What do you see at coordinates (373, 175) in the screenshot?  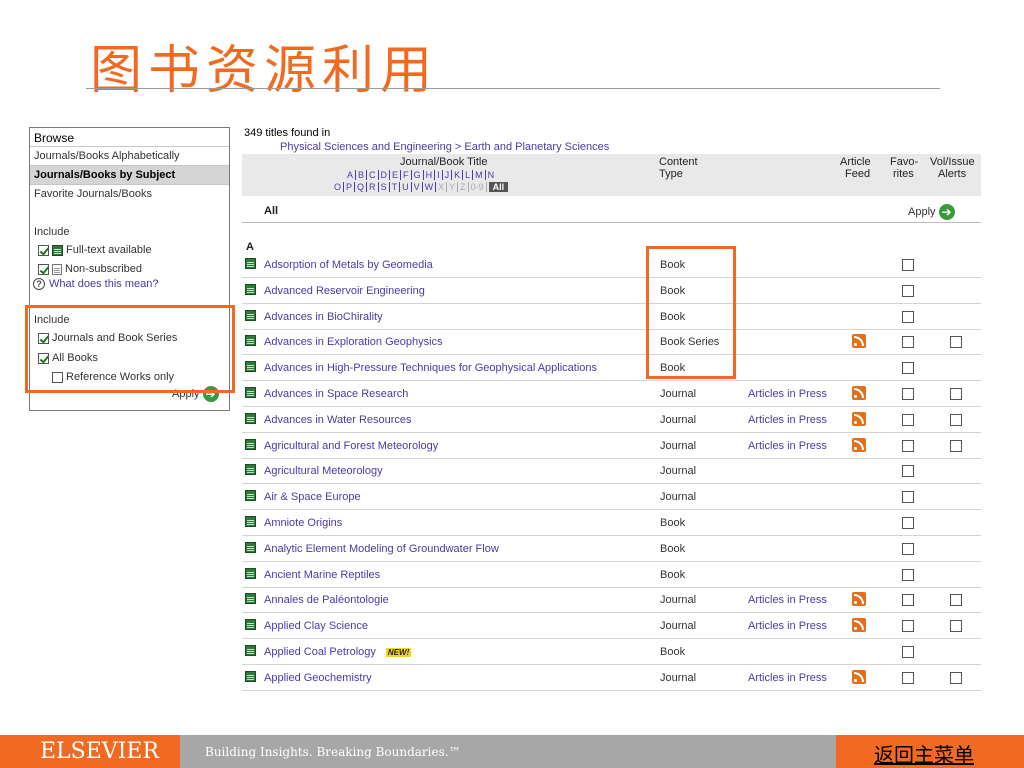 I see `alpha-link: C` at bounding box center [373, 175].